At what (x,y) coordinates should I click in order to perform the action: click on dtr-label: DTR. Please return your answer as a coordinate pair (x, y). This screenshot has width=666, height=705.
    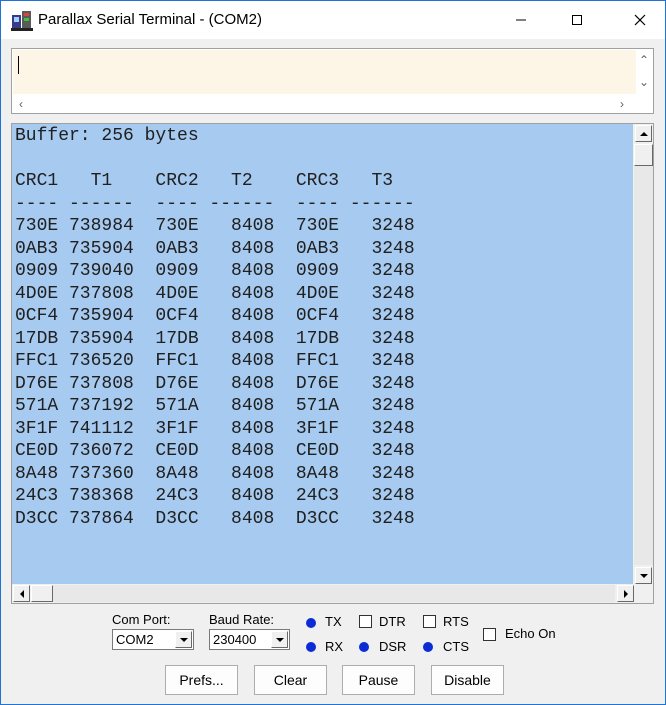
    Looking at the image, I should click on (392, 621).